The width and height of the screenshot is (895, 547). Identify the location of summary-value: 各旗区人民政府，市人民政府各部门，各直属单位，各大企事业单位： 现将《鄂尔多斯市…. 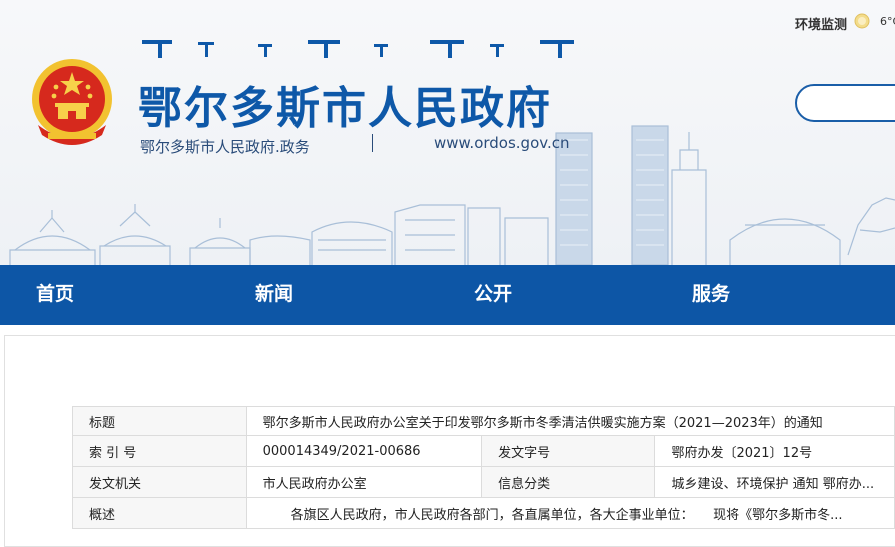
(570, 513).